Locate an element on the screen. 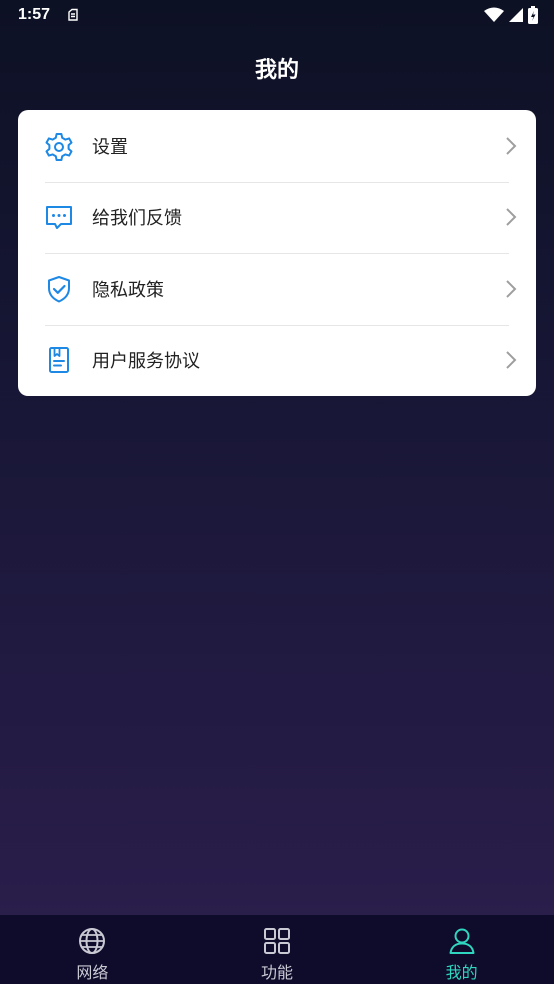 This screenshot has width=554, height=984. menu-item-label: 用户服务协议 is located at coordinates (146, 362).